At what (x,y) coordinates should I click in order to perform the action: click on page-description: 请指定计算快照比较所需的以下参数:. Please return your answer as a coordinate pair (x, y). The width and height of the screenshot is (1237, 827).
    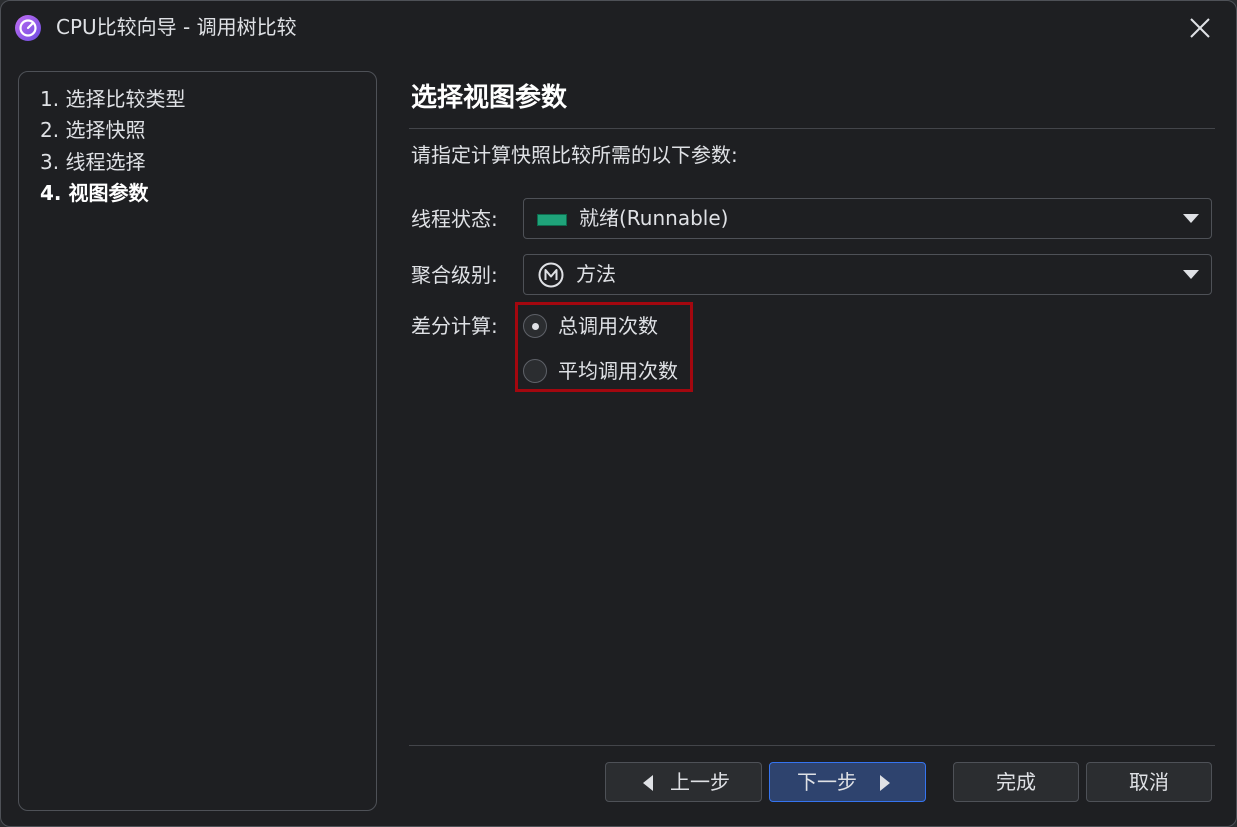
    Looking at the image, I should click on (574, 155).